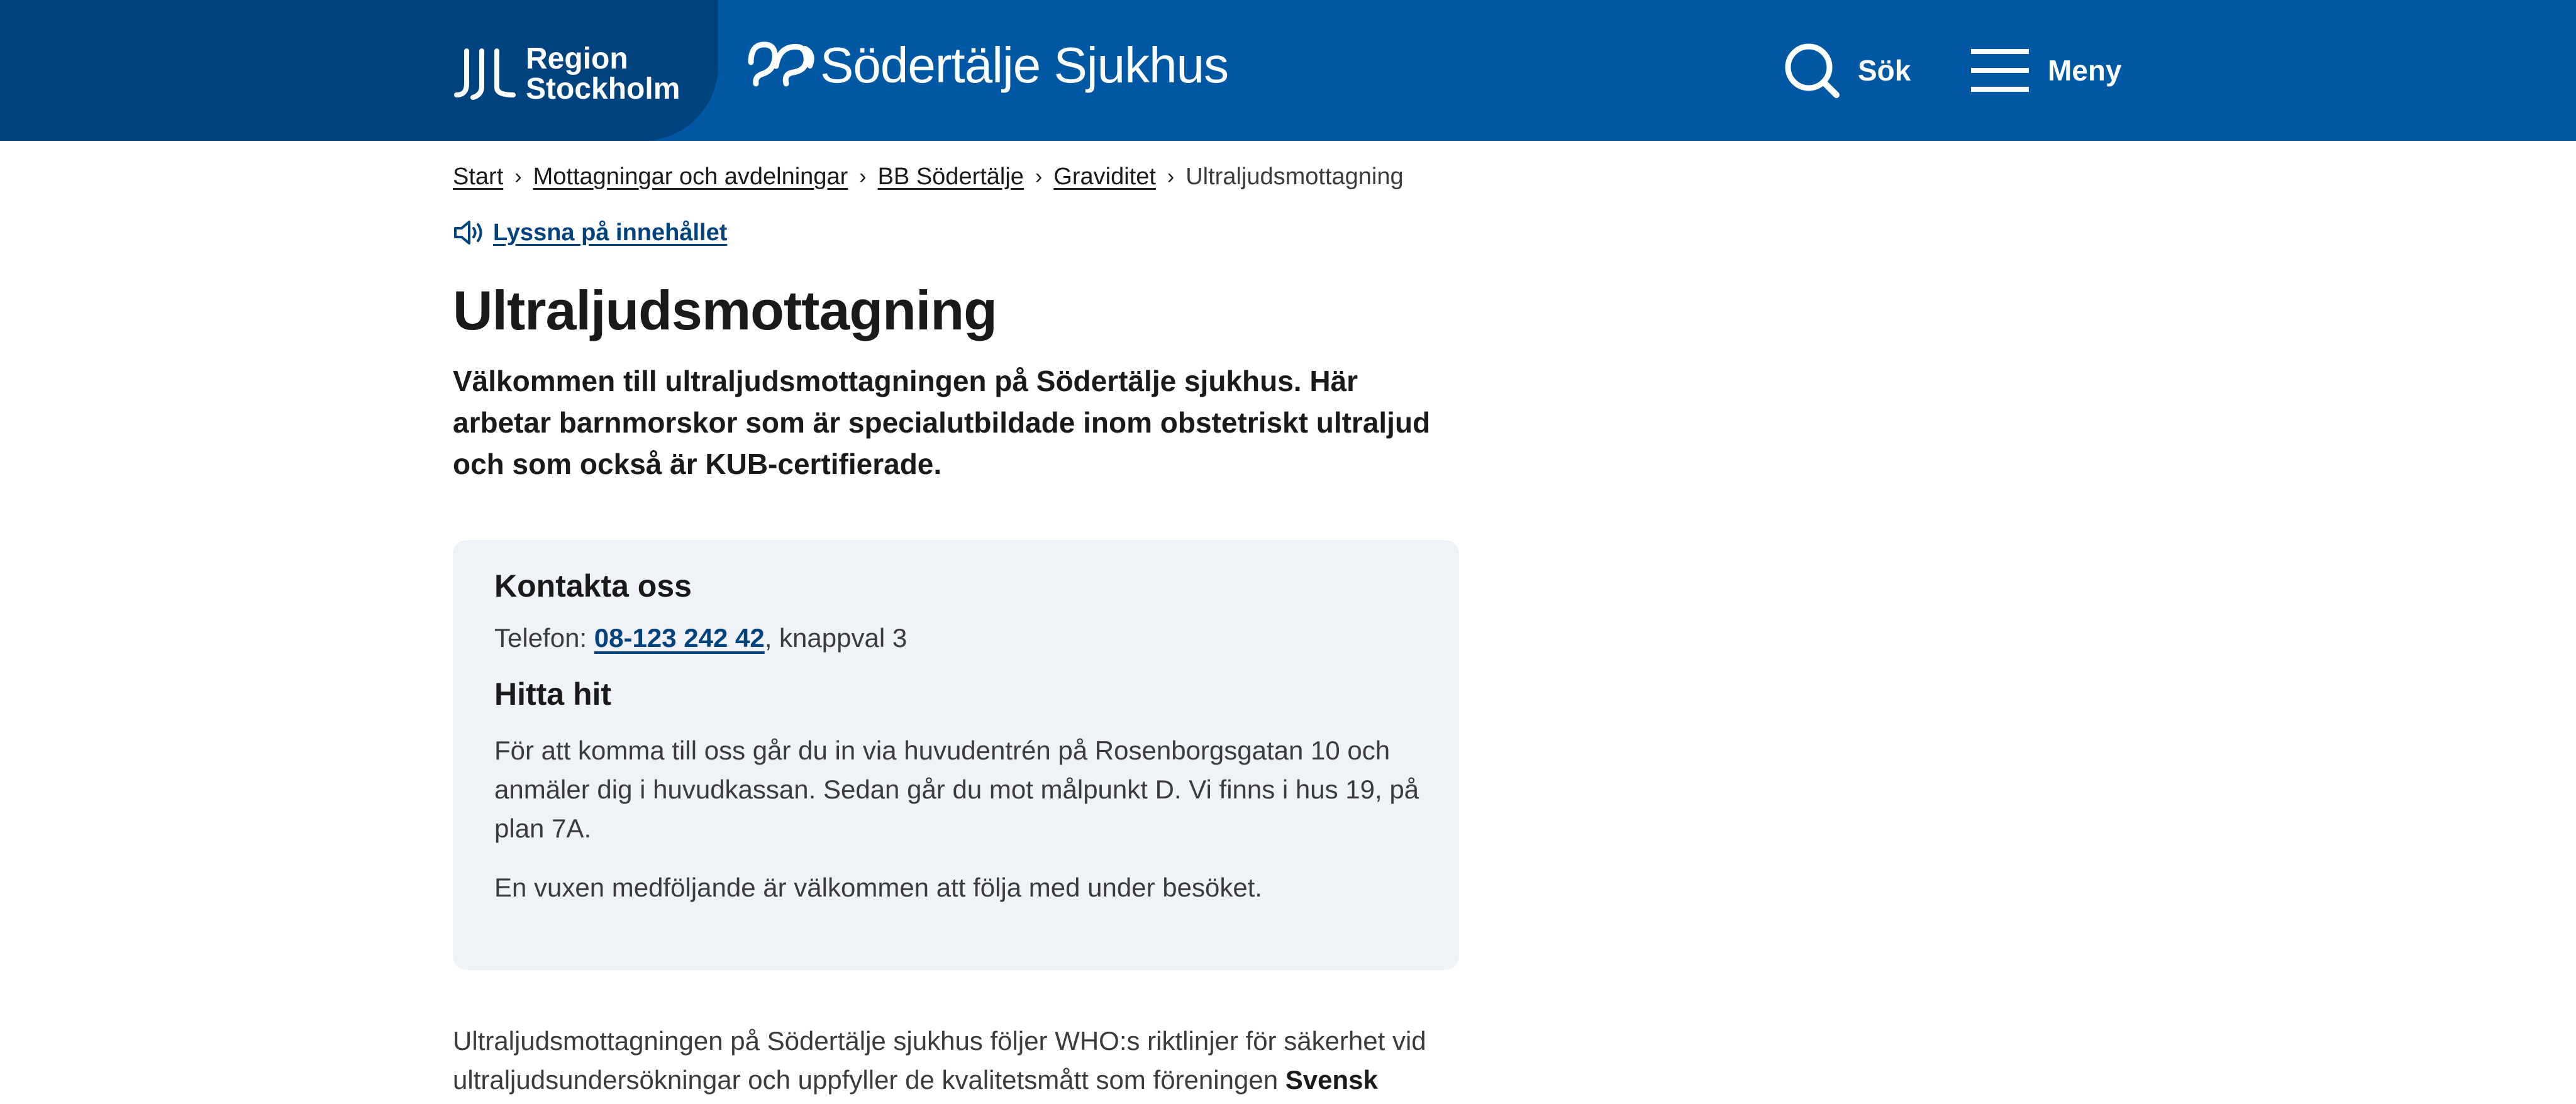  I want to click on sodertalje-sjukhus-logo-icon, so click(781, 64).